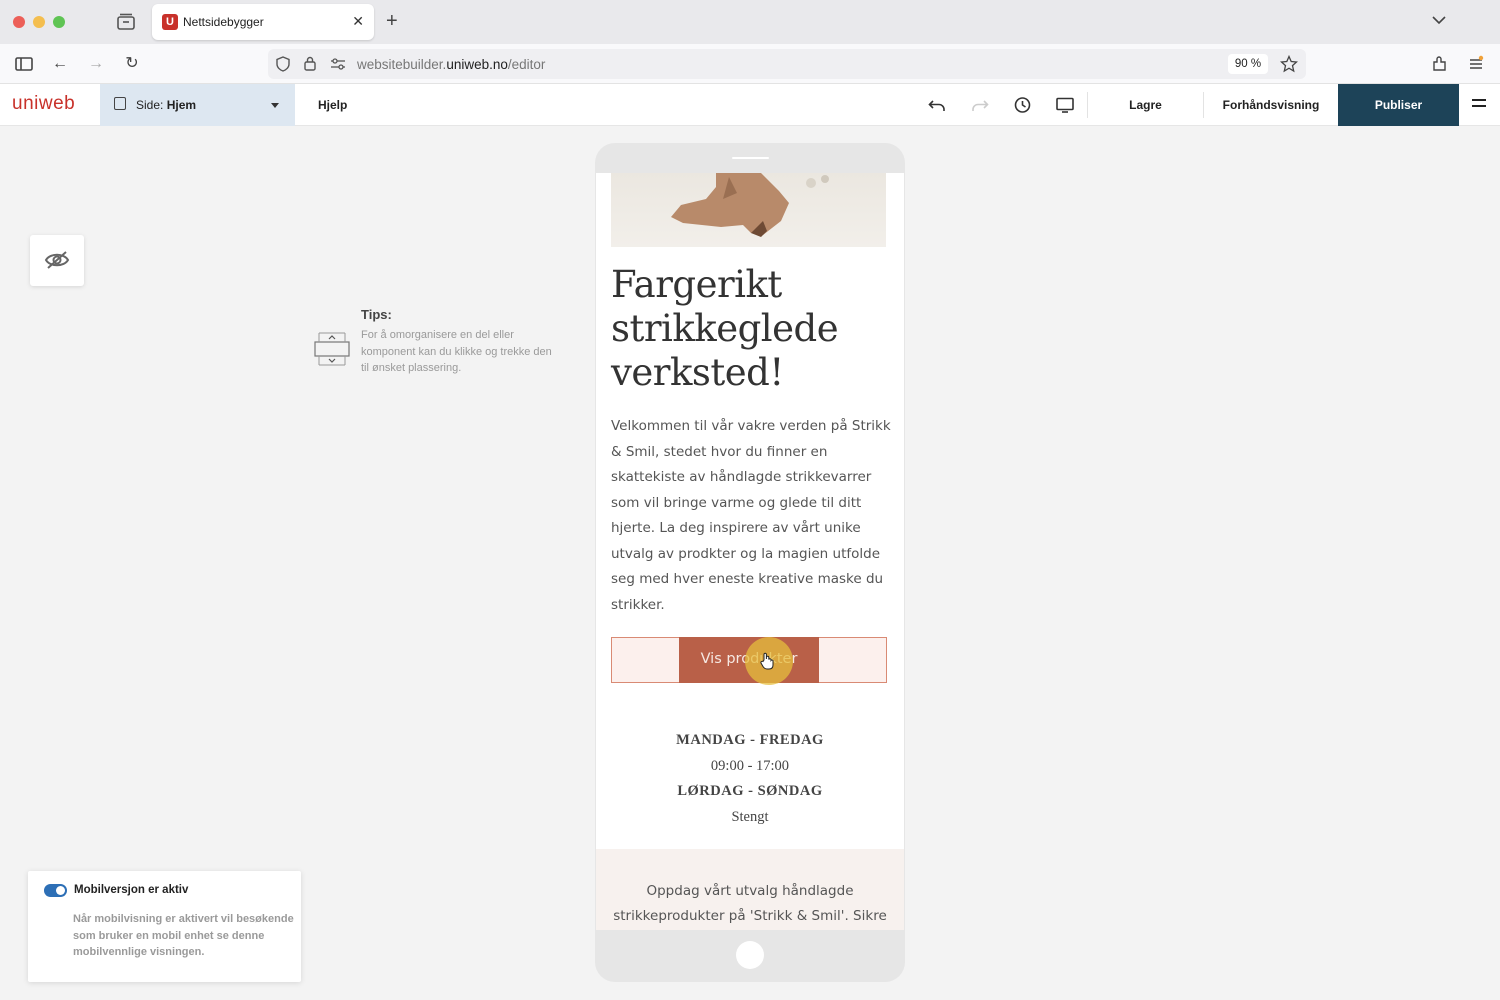 The height and width of the screenshot is (1000, 1500). I want to click on cta-button-block-selected: Vis produkter, so click(749, 661).